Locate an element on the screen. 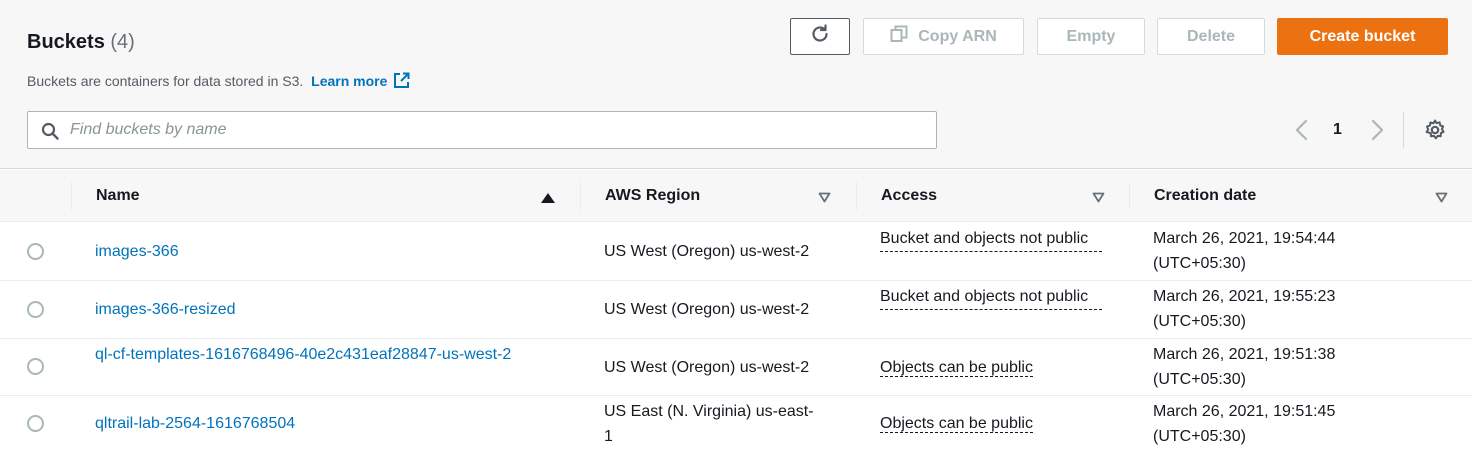 This screenshot has height=453, width=1472. bucket-name: images-366-resized is located at coordinates (165, 309).